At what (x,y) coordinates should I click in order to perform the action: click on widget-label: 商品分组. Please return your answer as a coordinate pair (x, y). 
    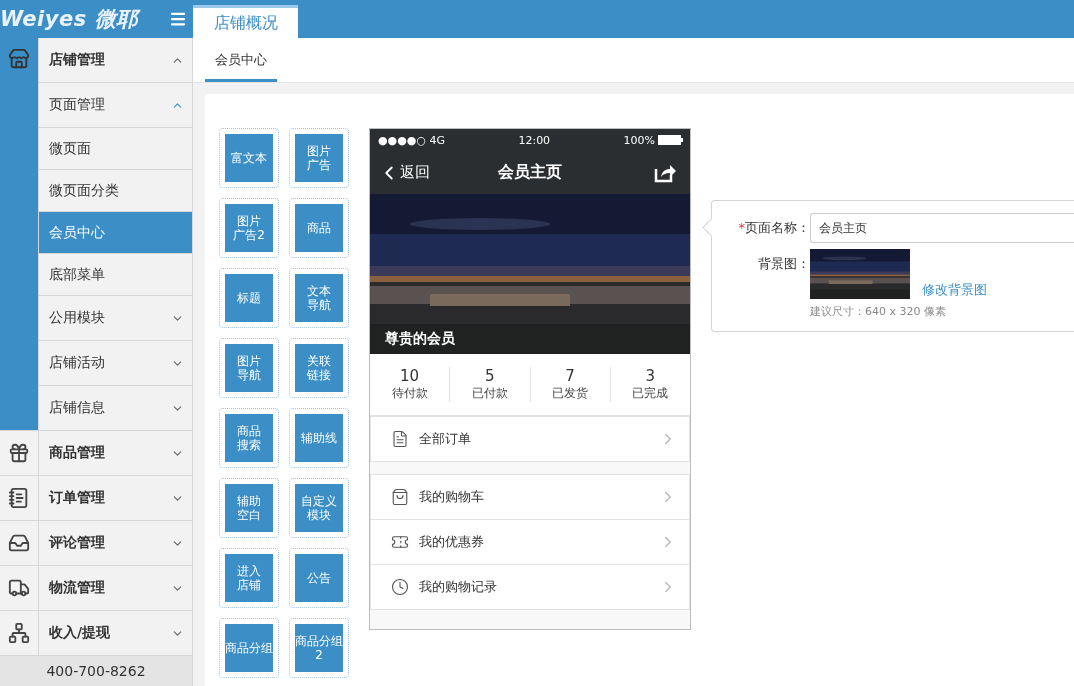
    Looking at the image, I should click on (319, 641).